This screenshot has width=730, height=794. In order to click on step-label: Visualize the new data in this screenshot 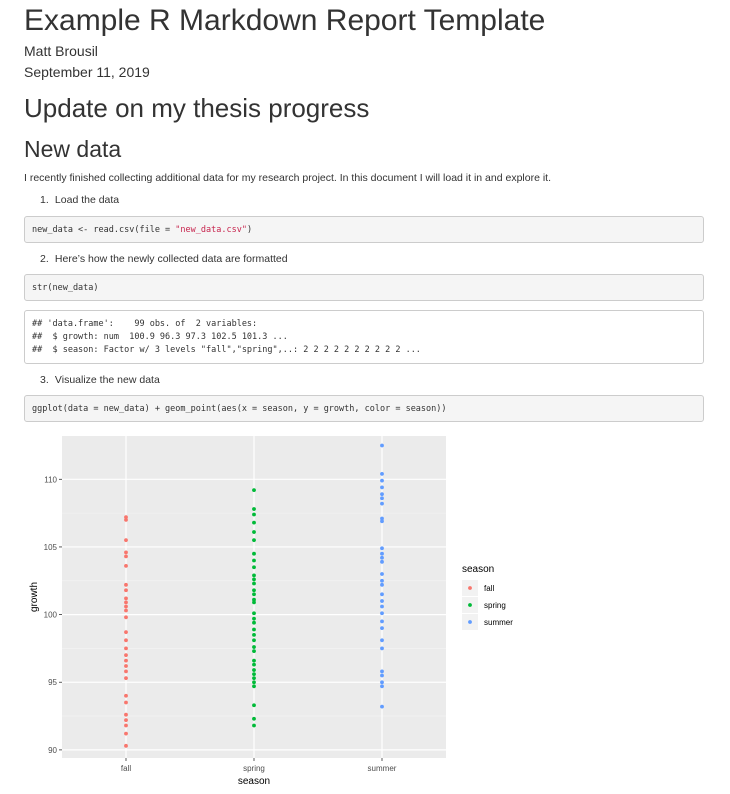, I will do `click(107, 380)`.